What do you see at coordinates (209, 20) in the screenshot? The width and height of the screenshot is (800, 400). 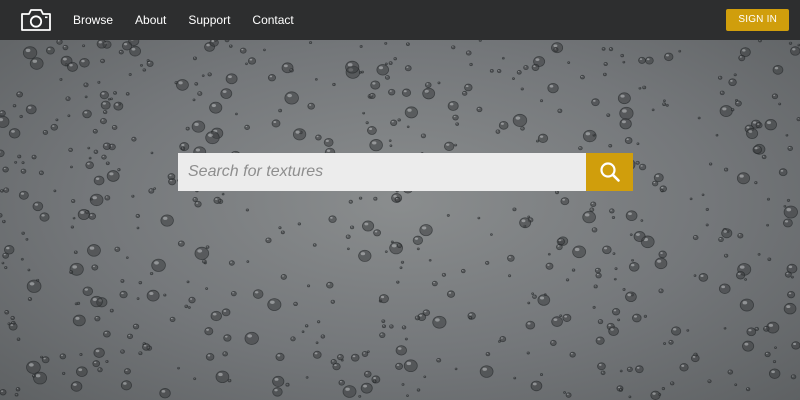 I see `nav-support-link: Support` at bounding box center [209, 20].